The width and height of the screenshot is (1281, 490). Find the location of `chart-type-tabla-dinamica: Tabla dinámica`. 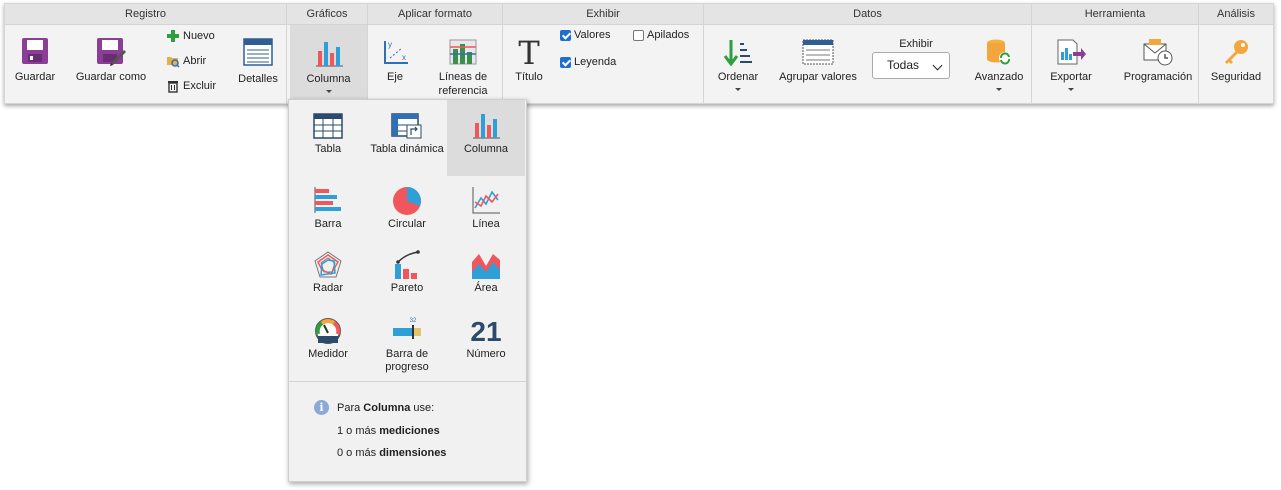

chart-type-tabla-dinamica: Tabla dinámica is located at coordinates (407, 138).